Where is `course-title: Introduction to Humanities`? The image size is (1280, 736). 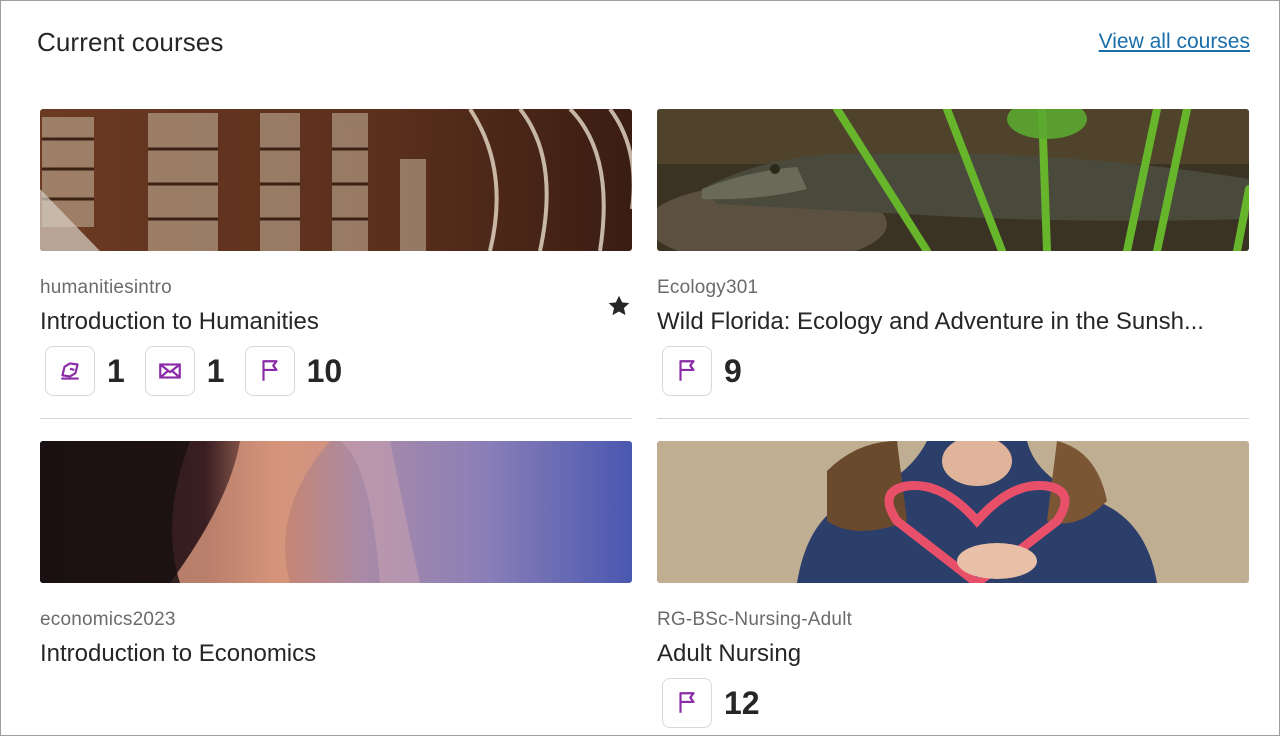
course-title: Introduction to Humanities is located at coordinates (336, 322).